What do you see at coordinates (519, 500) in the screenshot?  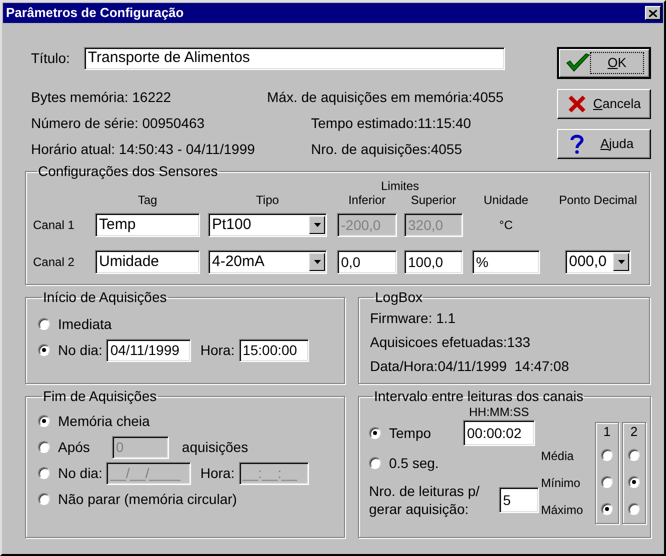 I see `input-field: 5` at bounding box center [519, 500].